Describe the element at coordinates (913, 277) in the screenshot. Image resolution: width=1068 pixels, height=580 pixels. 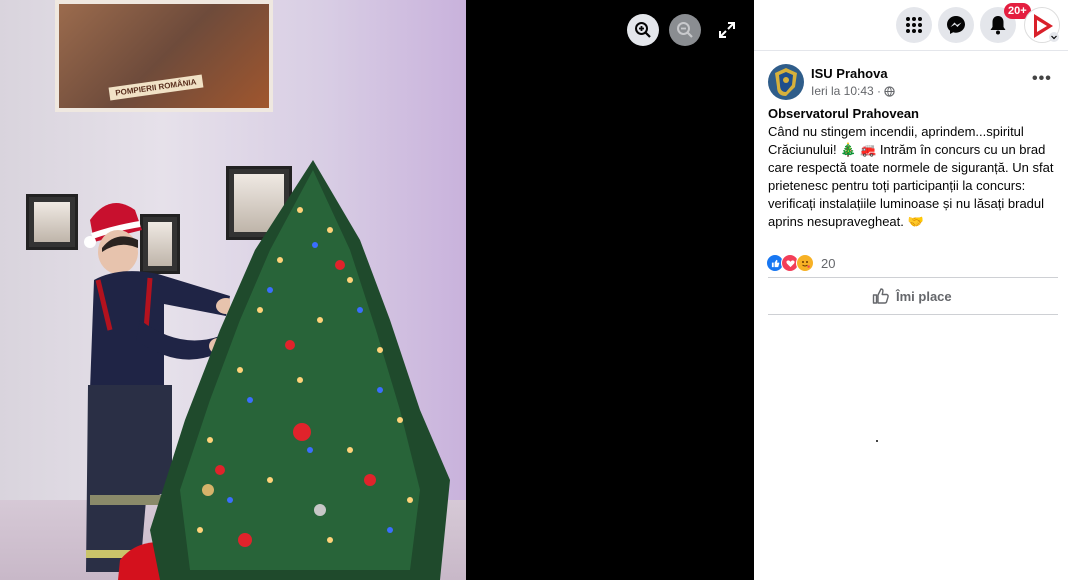
I see `divider-top` at that location.